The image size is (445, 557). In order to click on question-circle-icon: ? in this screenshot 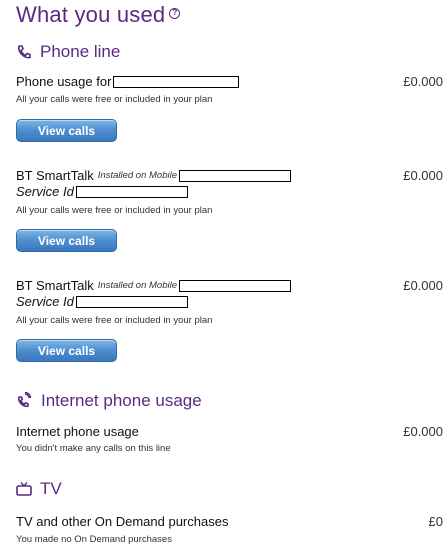, I will do `click(175, 13)`.